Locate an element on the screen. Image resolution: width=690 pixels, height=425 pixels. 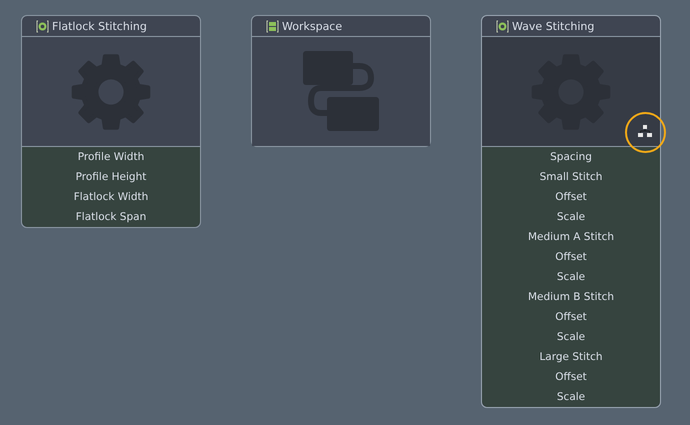
node-title: Wave Stitching is located at coordinates (553, 26).